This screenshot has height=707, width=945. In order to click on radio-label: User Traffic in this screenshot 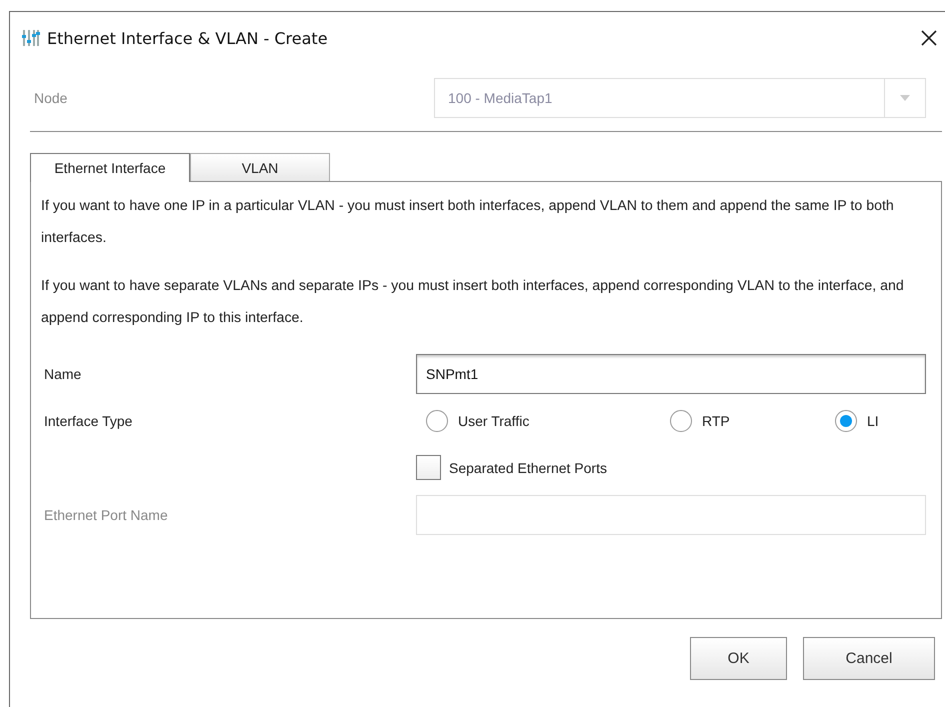, I will do `click(494, 420)`.